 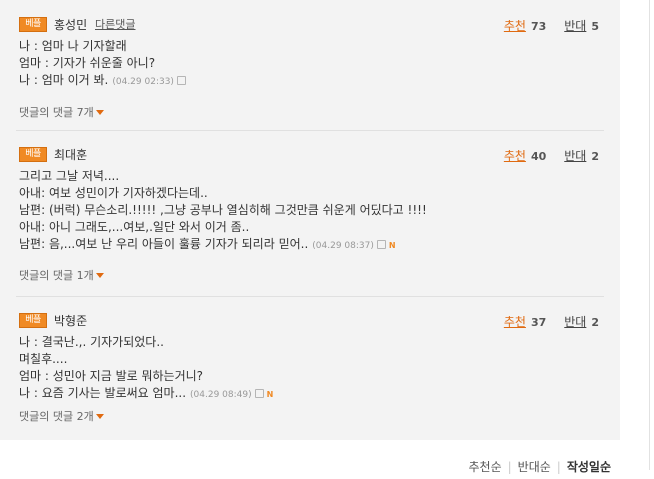 I want to click on oppose-count: 5, so click(x=595, y=26).